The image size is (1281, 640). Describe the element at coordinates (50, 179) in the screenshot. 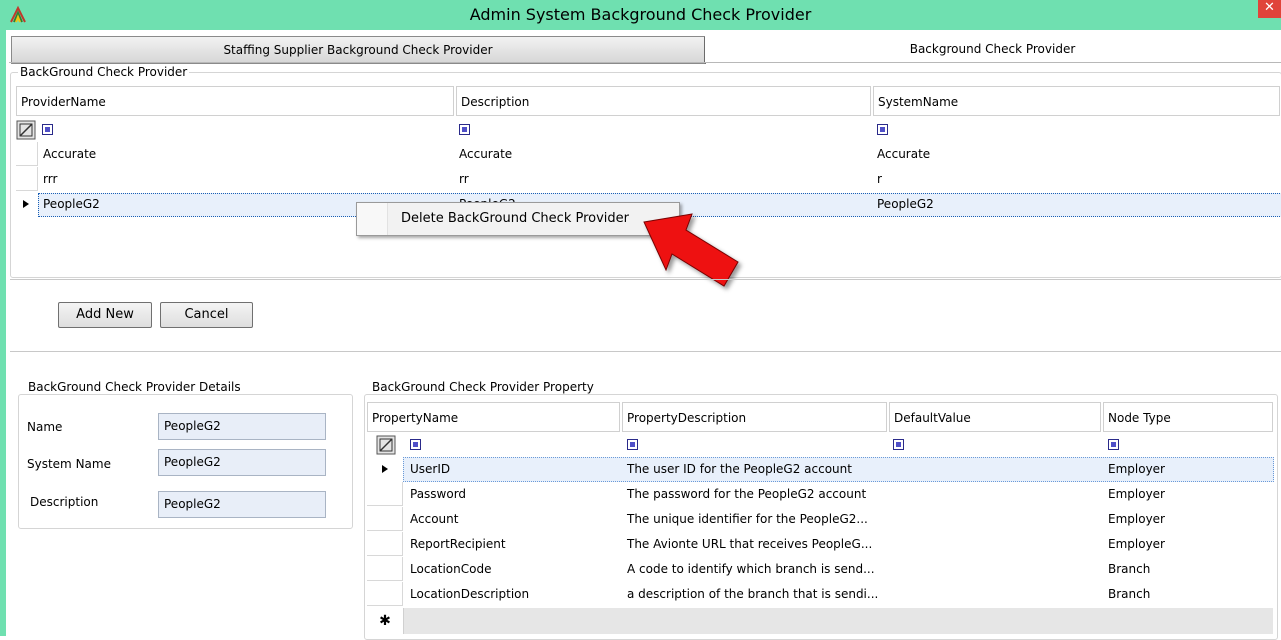

I see `cell-provider-name: rrr` at that location.